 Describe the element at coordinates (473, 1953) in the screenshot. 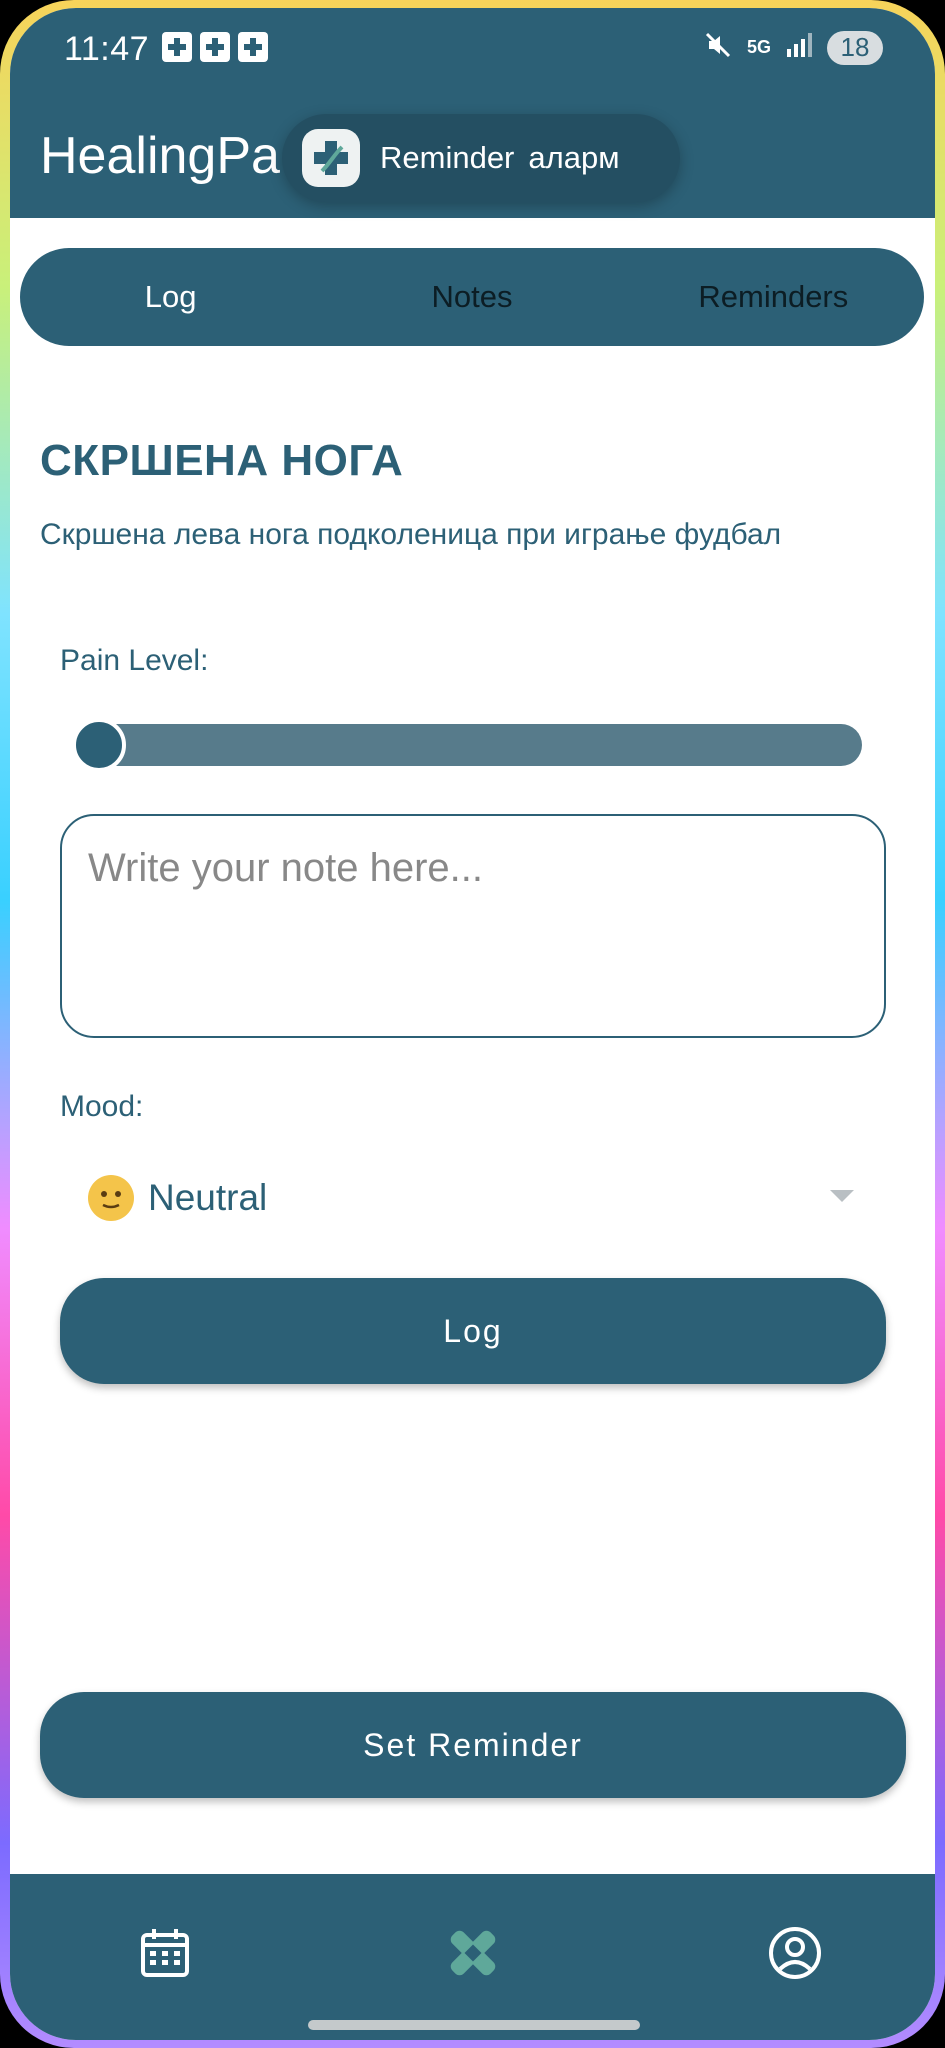

I see `bandage-icon` at that location.